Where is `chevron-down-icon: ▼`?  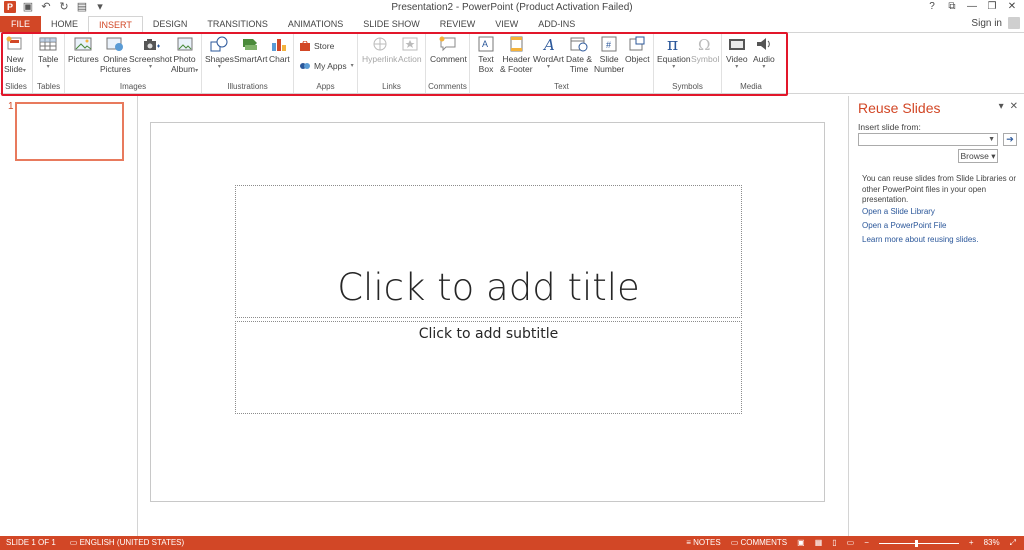 chevron-down-icon: ▼ is located at coordinates (991, 140).